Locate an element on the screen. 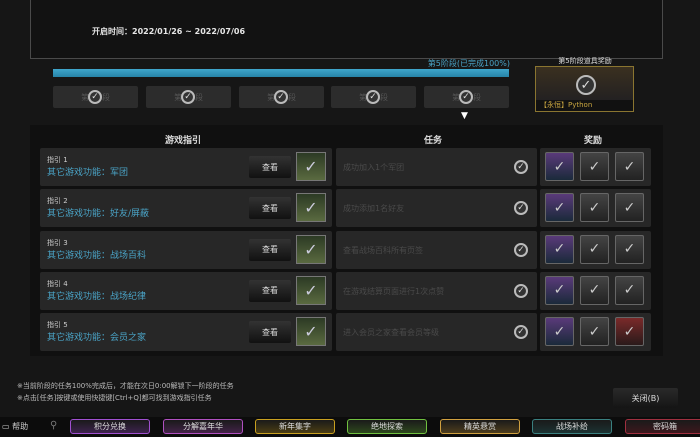  guide-name: 其它游戏功能：好友/屏蔽 is located at coordinates (98, 214).